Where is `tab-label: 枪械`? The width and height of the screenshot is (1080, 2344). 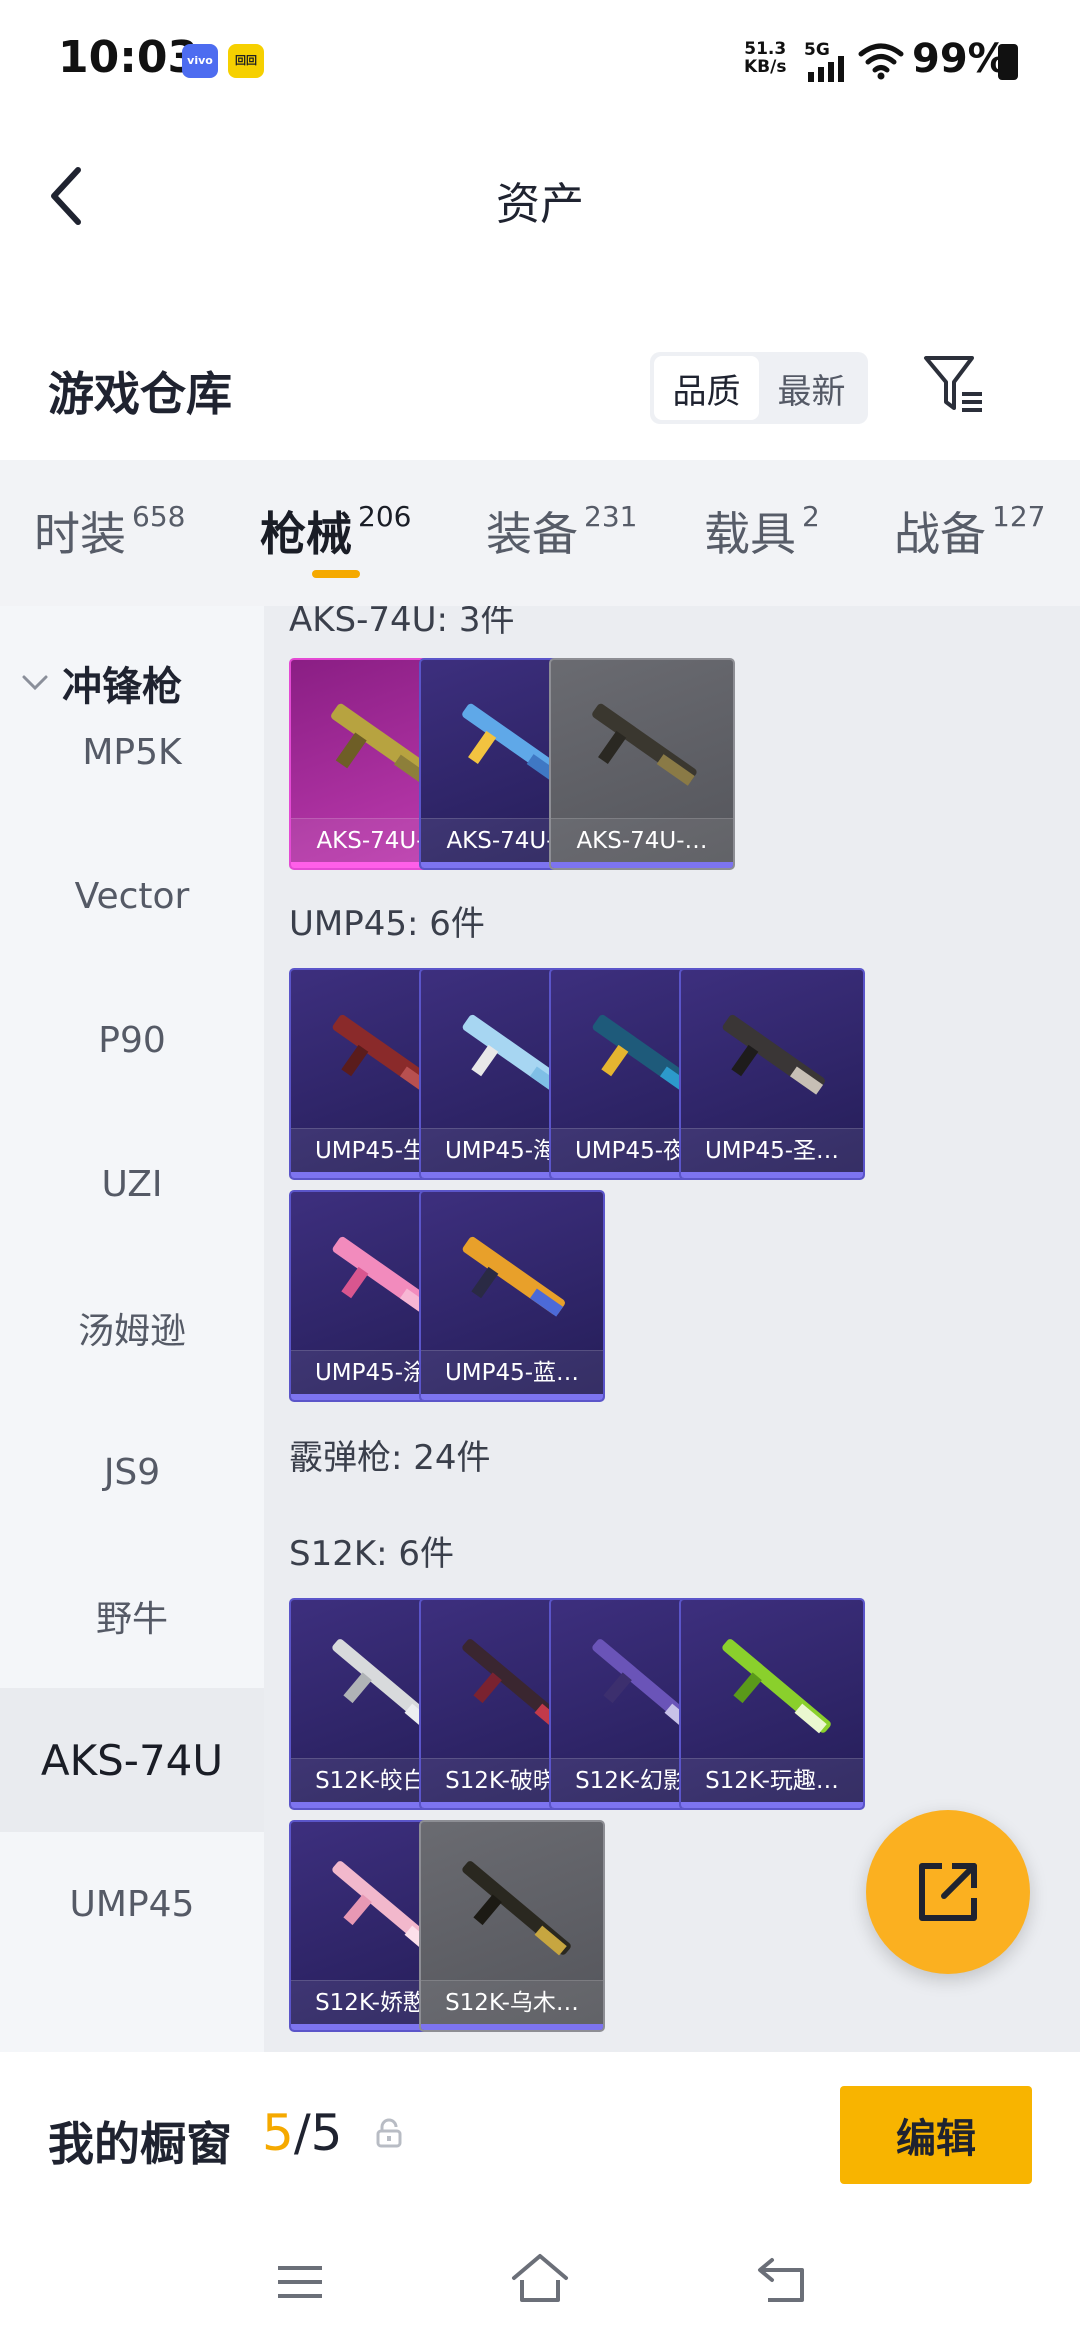
tab-label: 枪械 is located at coordinates (306, 534).